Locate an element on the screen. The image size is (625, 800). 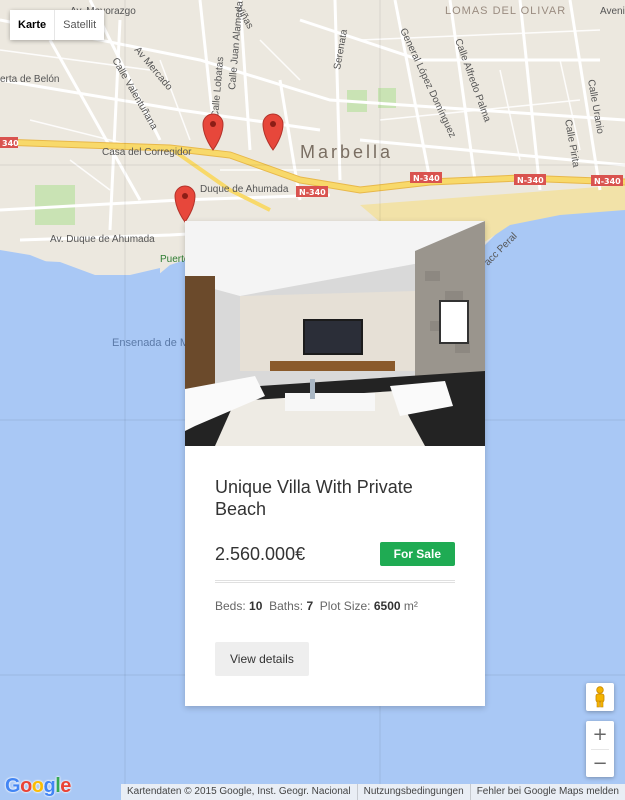
divider is located at coordinates (335, 581).